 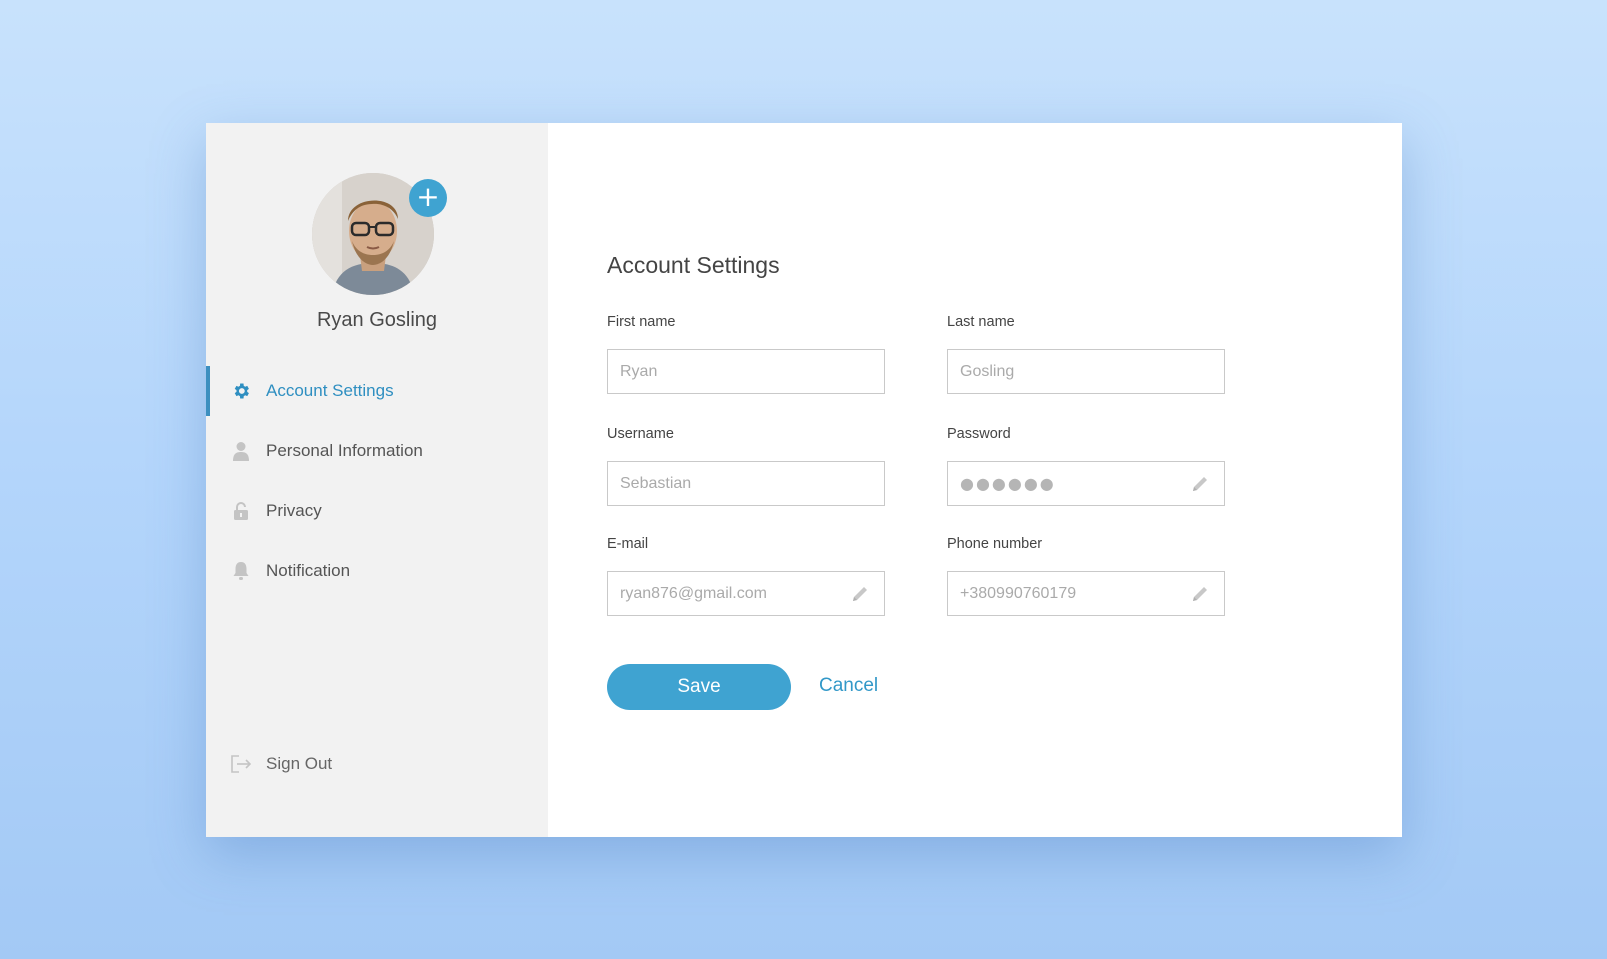 I want to click on add-photo-button: +, so click(x=428, y=198).